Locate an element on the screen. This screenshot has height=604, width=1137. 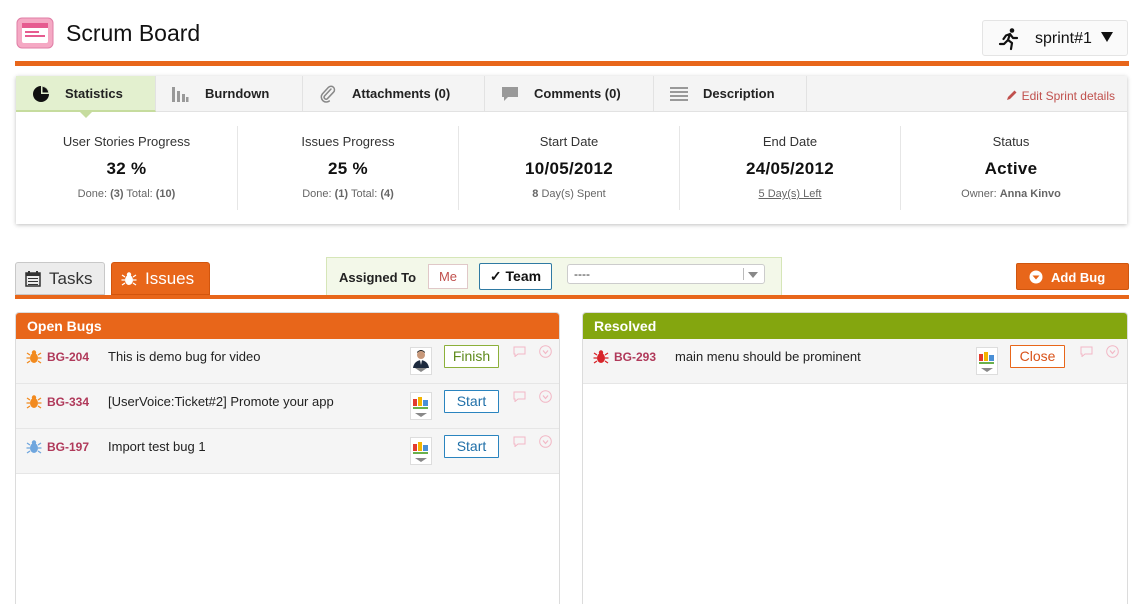
tab-comments: Comments (0) is located at coordinates (569, 94).